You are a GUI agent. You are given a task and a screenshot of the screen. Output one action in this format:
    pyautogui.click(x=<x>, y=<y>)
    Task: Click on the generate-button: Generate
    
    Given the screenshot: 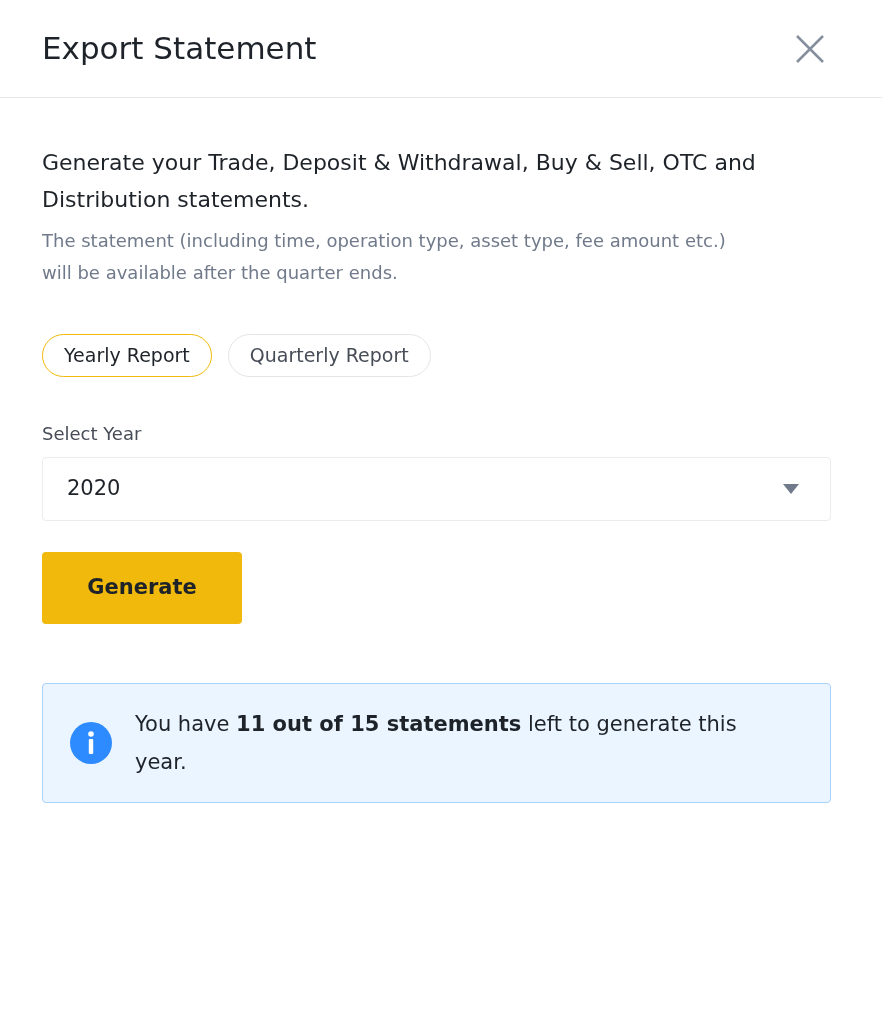 What is the action you would take?
    pyautogui.click(x=142, y=588)
    